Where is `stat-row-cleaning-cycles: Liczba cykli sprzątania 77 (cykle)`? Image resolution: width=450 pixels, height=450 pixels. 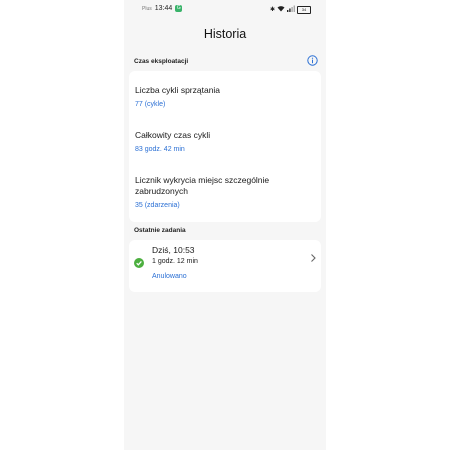
stat-row-cleaning-cycles: Liczba cykli sprzątania 77 (cykle) is located at coordinates (225, 96).